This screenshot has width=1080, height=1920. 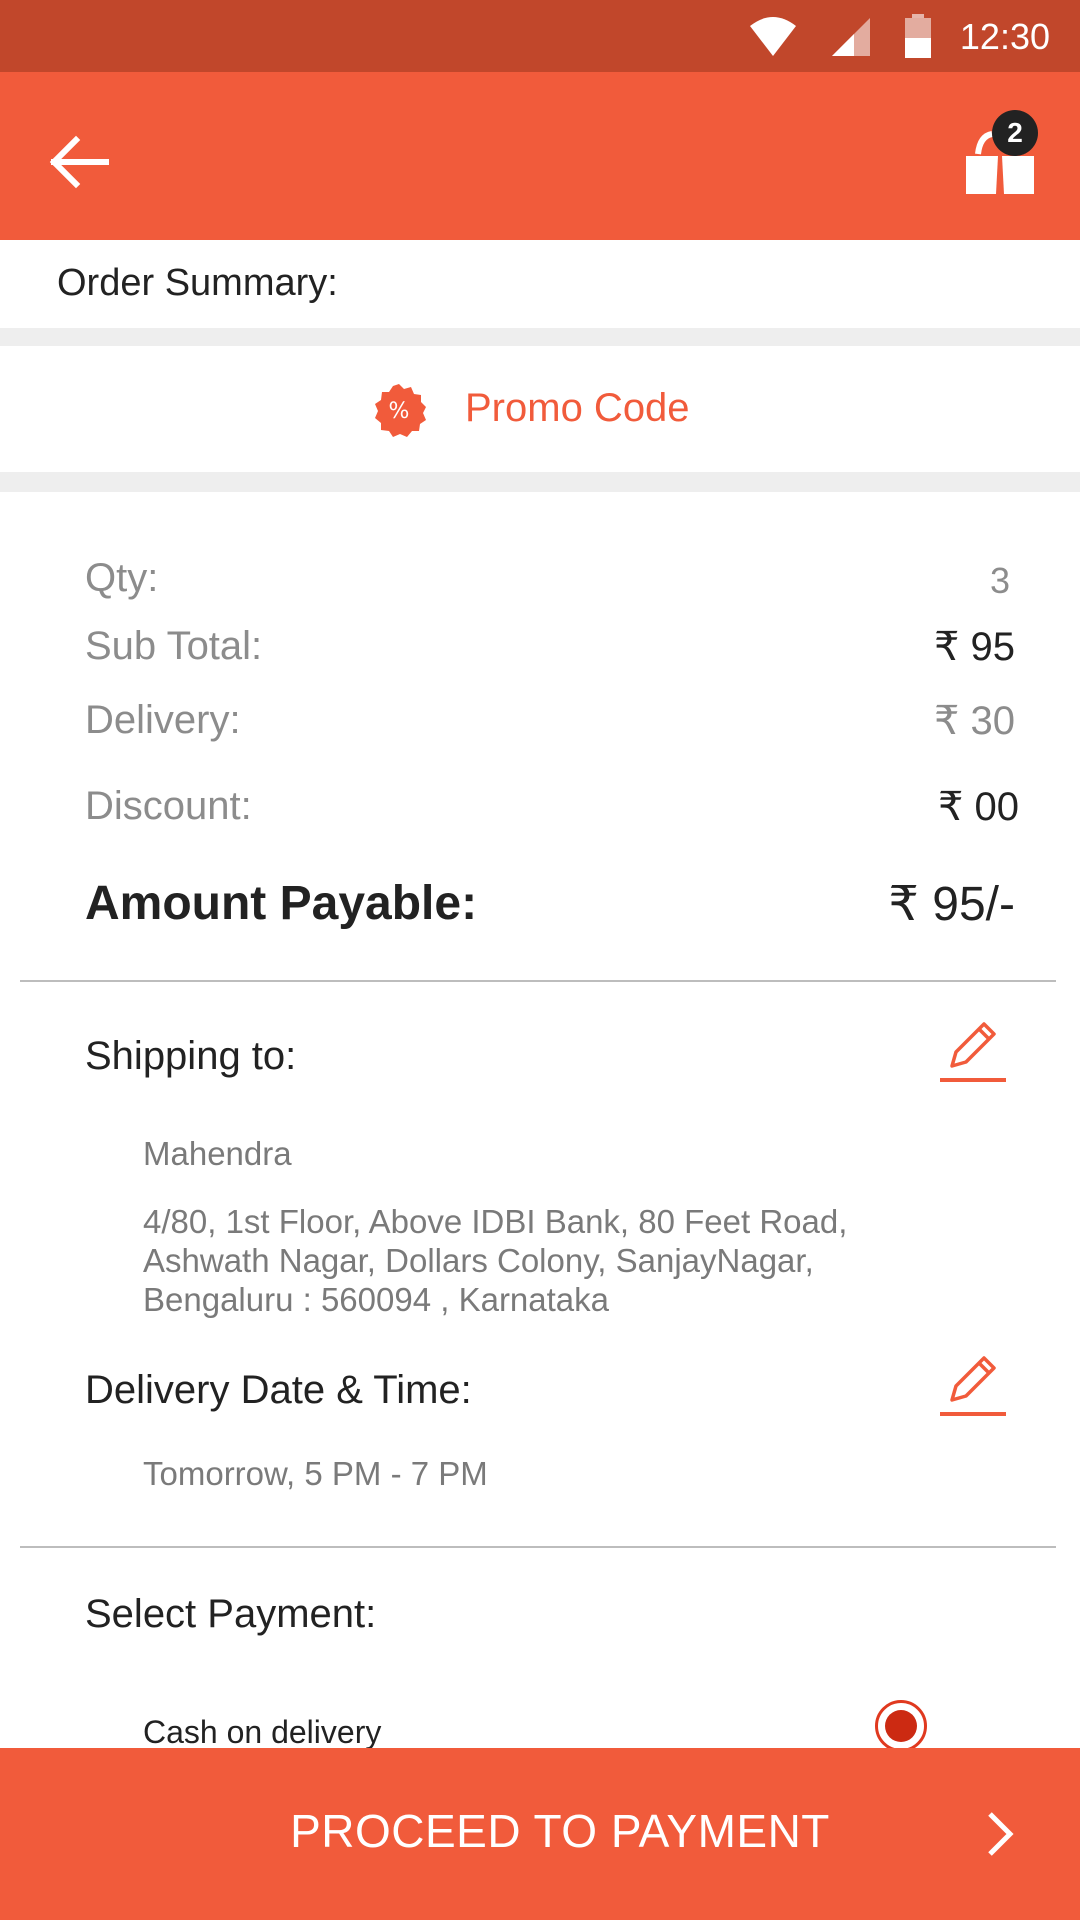 What do you see at coordinates (851, 37) in the screenshot?
I see `signal-icon` at bounding box center [851, 37].